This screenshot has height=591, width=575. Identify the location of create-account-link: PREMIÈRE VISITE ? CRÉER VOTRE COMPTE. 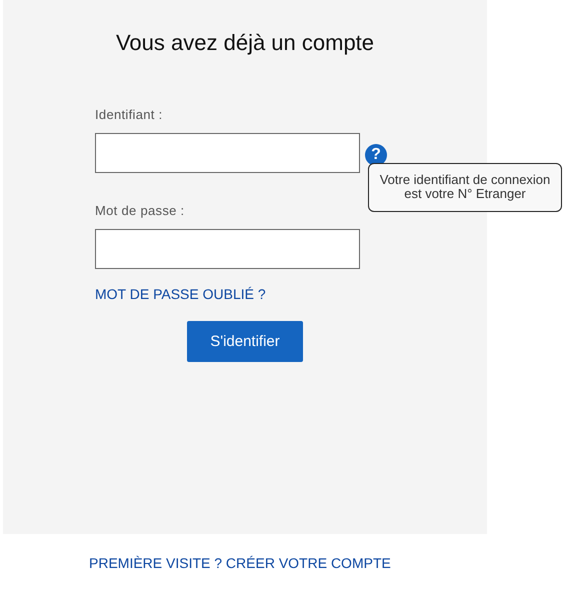
(240, 563).